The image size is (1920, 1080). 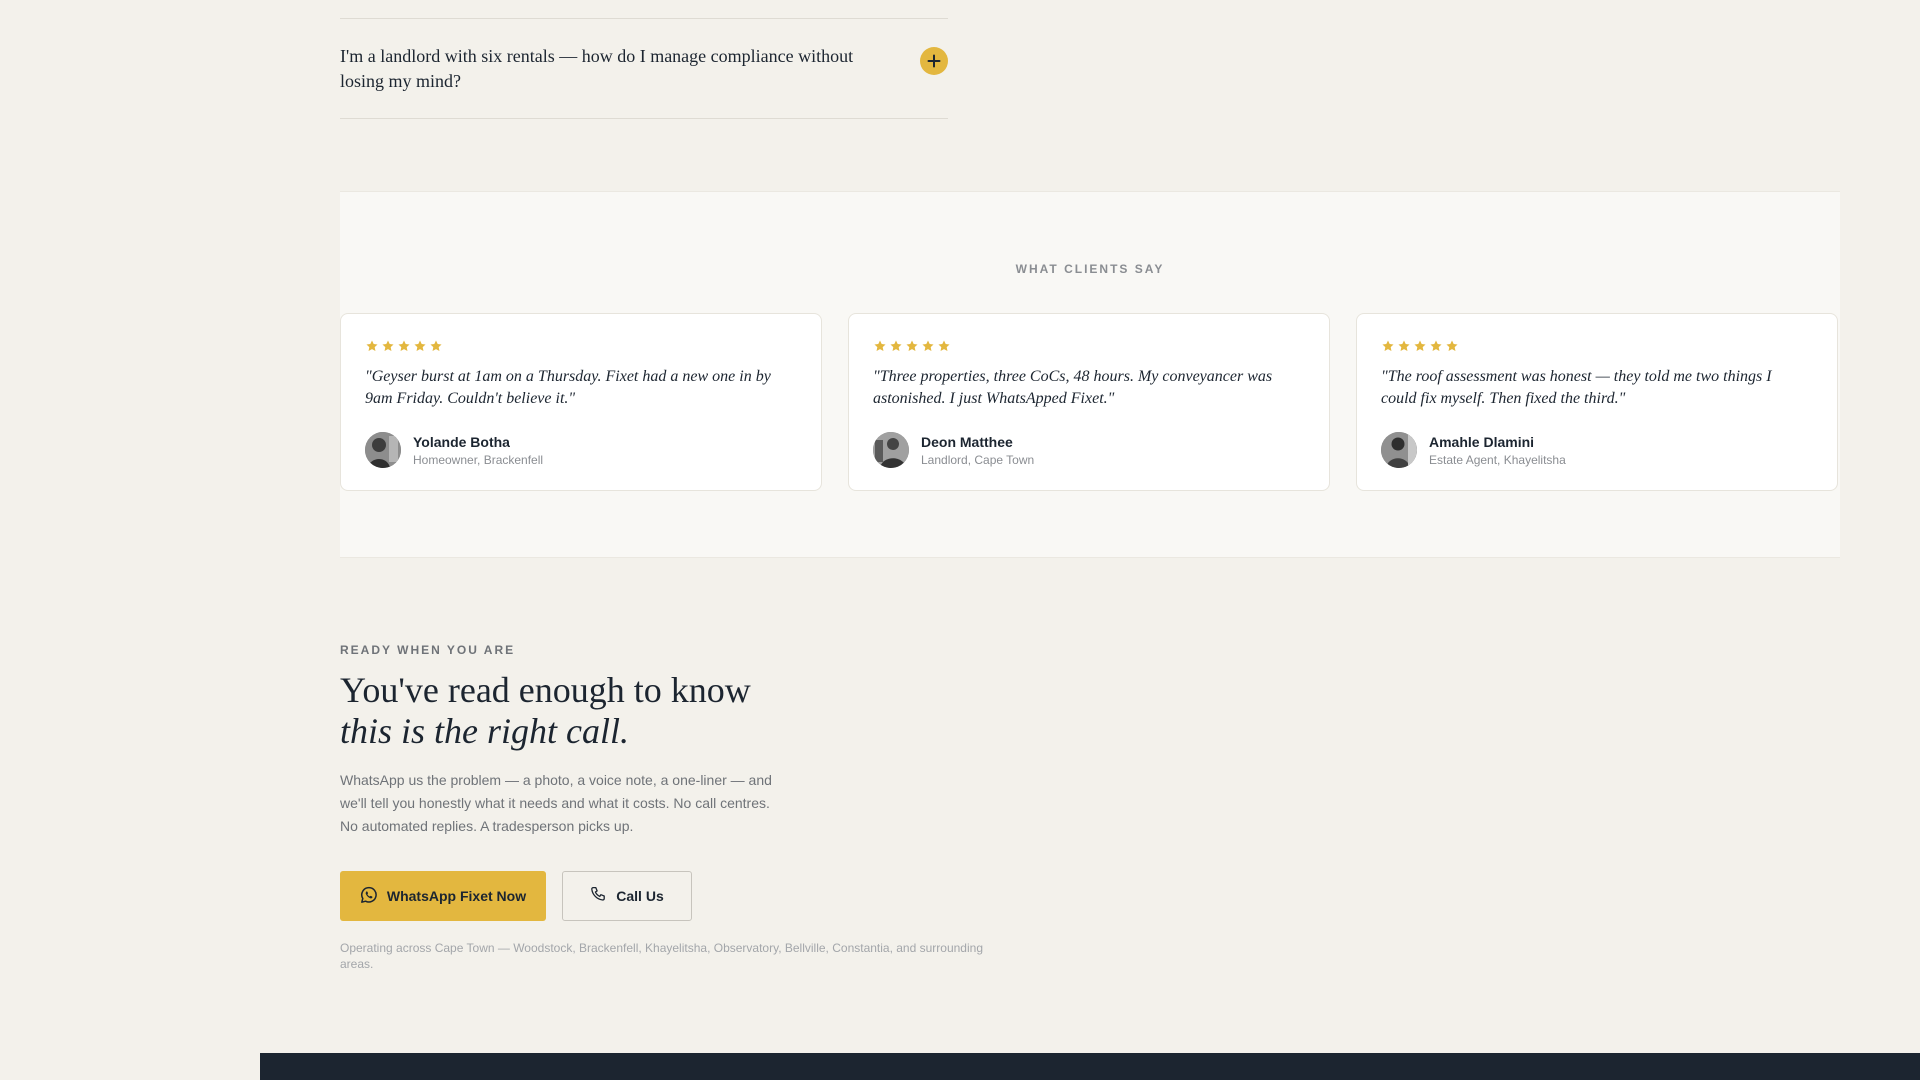 What do you see at coordinates (1090, 1066) in the screenshot?
I see `footer` at bounding box center [1090, 1066].